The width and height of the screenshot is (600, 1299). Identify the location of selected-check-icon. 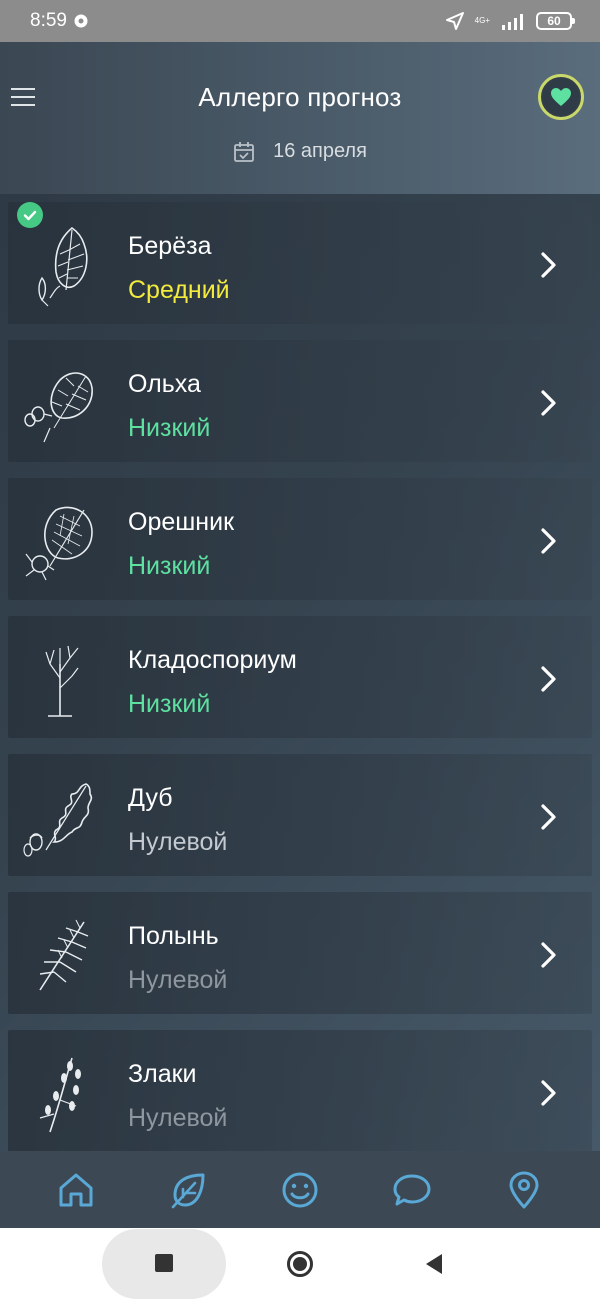
(30, 215).